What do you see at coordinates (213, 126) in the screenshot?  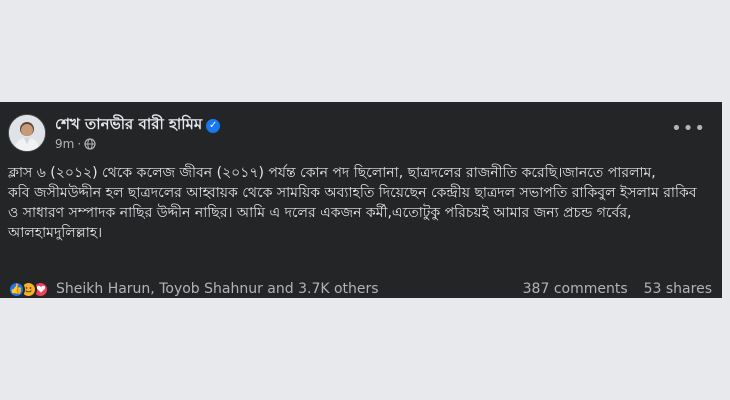 I see `verified-badge-icon: ✓` at bounding box center [213, 126].